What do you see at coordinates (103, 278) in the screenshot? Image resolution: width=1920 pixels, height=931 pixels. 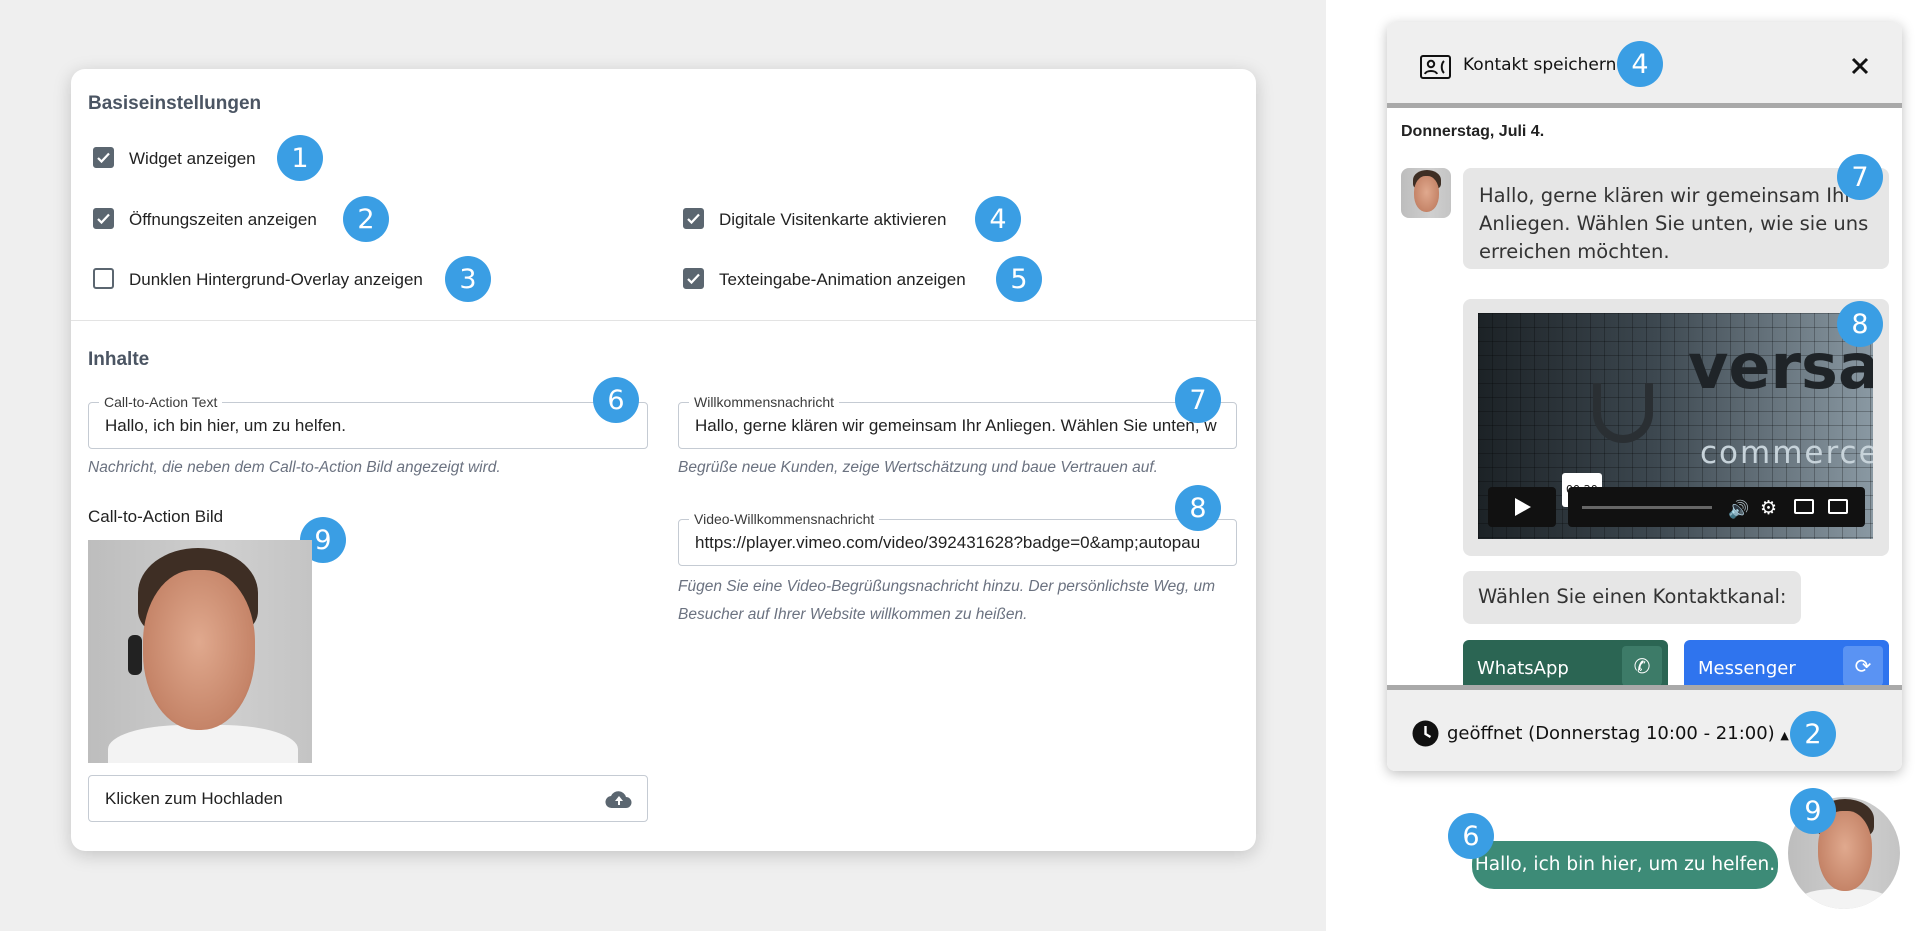 I see `checkbox-dark-overlay` at bounding box center [103, 278].